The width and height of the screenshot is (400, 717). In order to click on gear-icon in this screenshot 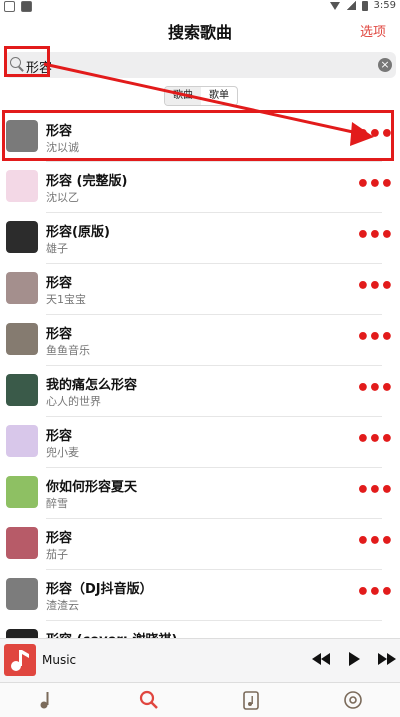, I will do `click(353, 700)`.